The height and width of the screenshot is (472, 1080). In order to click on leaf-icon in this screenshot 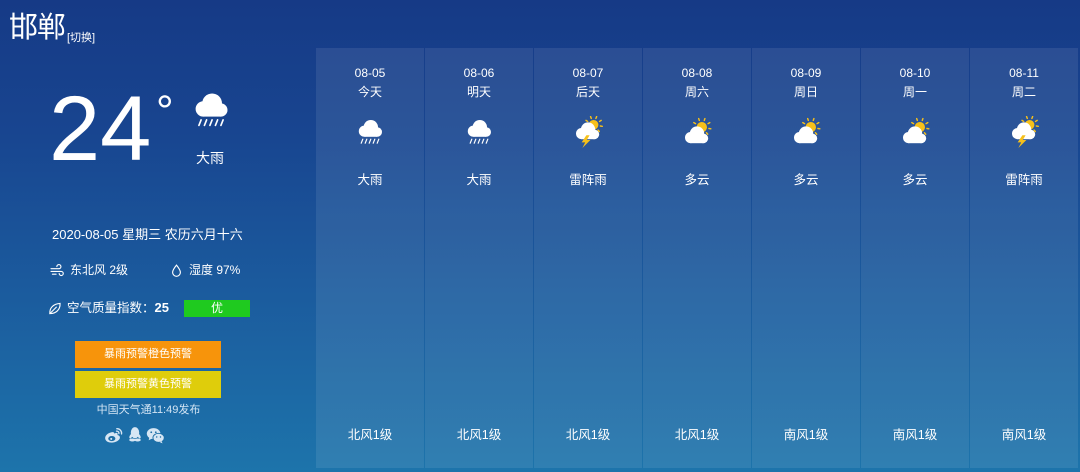, I will do `click(54, 308)`.